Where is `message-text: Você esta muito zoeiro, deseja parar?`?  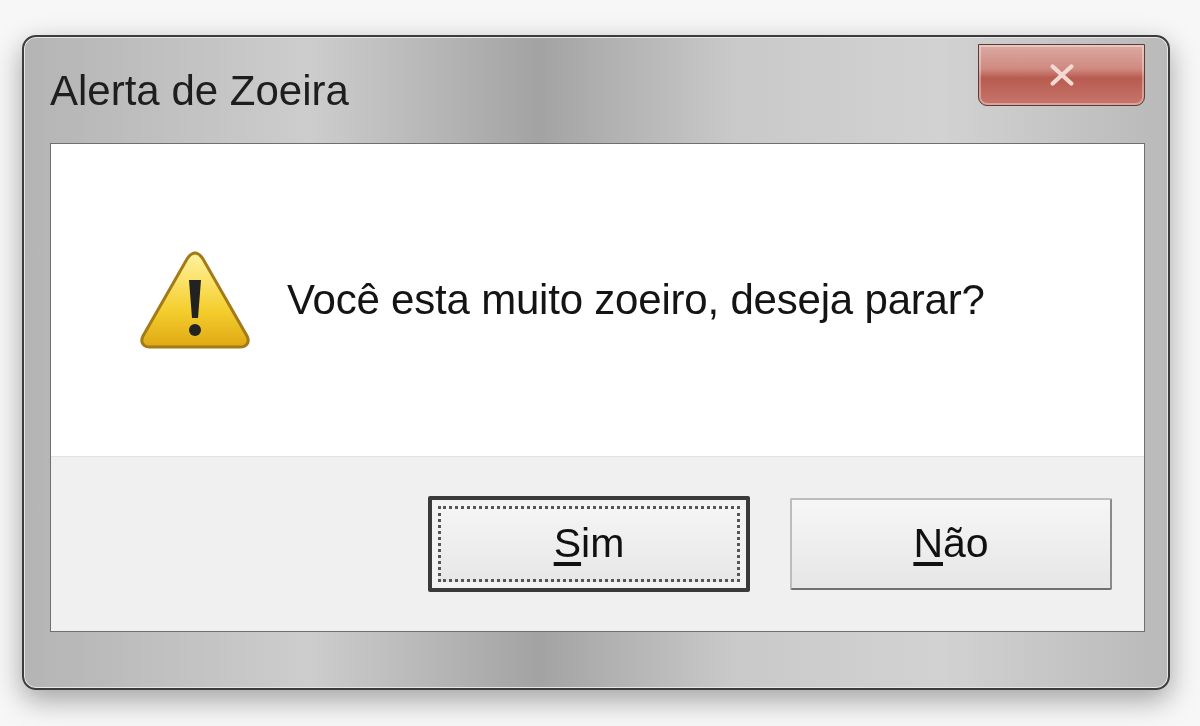
message-text: Você esta muito zoeiro, deseja parar? is located at coordinates (636, 300).